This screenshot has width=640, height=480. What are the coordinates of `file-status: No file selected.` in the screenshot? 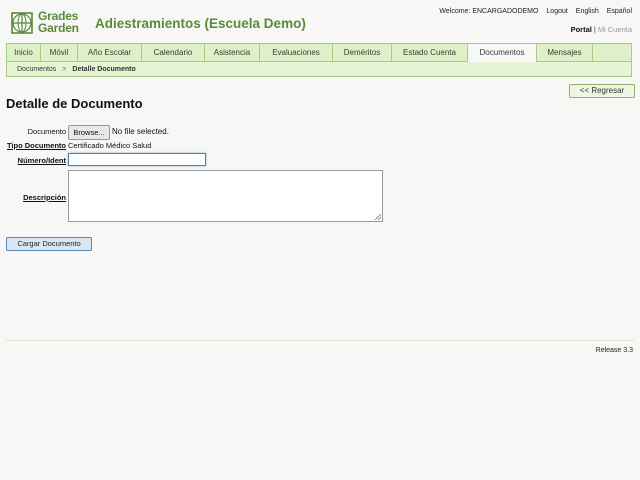 It's located at (140, 131).